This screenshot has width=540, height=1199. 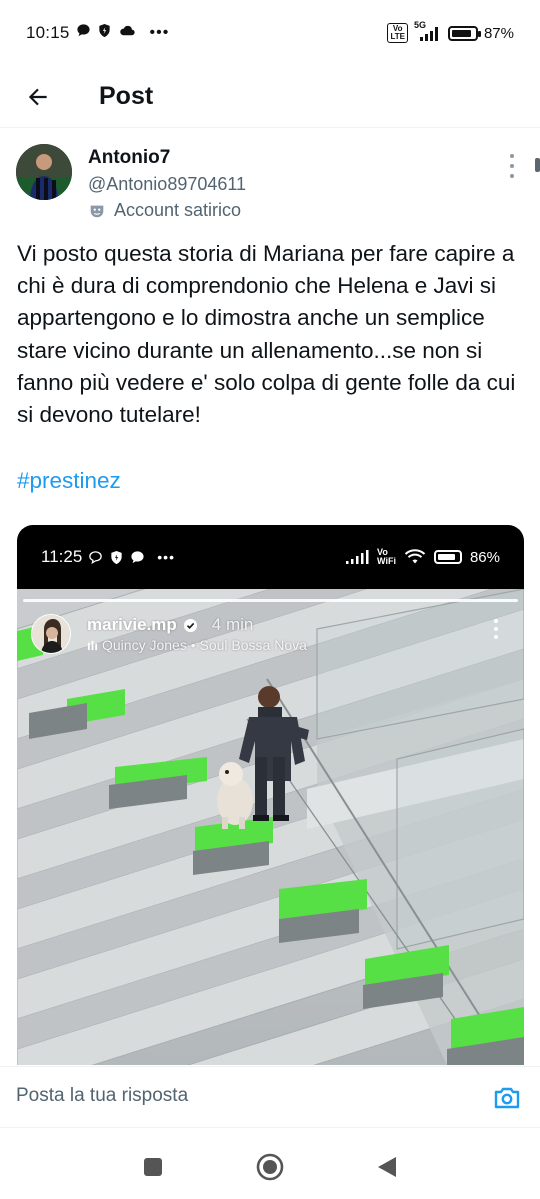 I want to click on triangle-back-icon, so click(x=387, y=1167).